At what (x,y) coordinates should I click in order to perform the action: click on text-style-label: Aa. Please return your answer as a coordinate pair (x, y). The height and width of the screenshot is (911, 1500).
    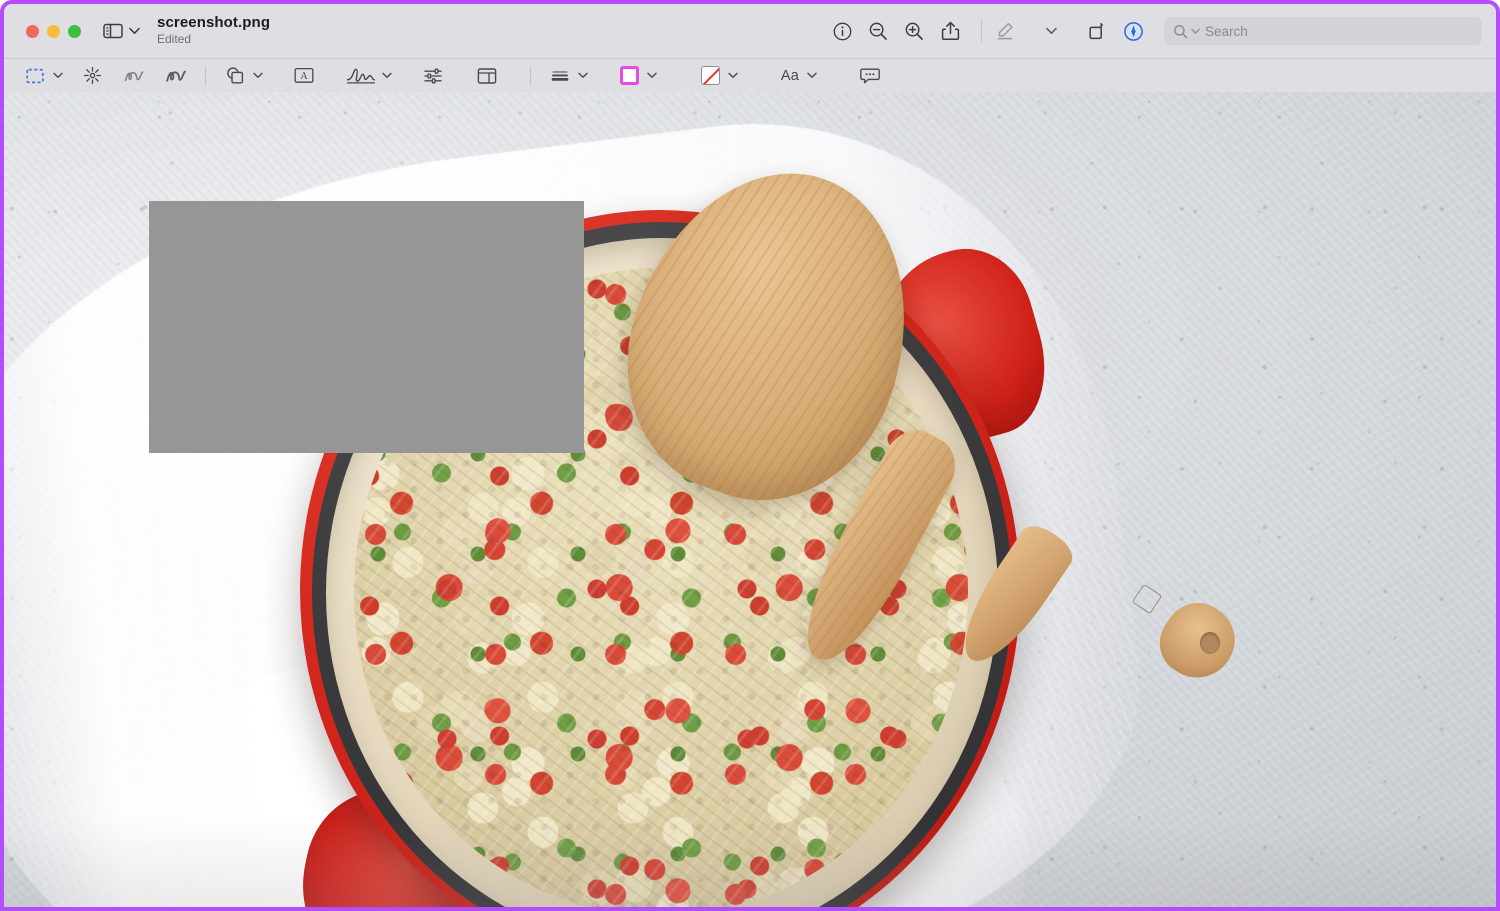
    Looking at the image, I should click on (790, 75).